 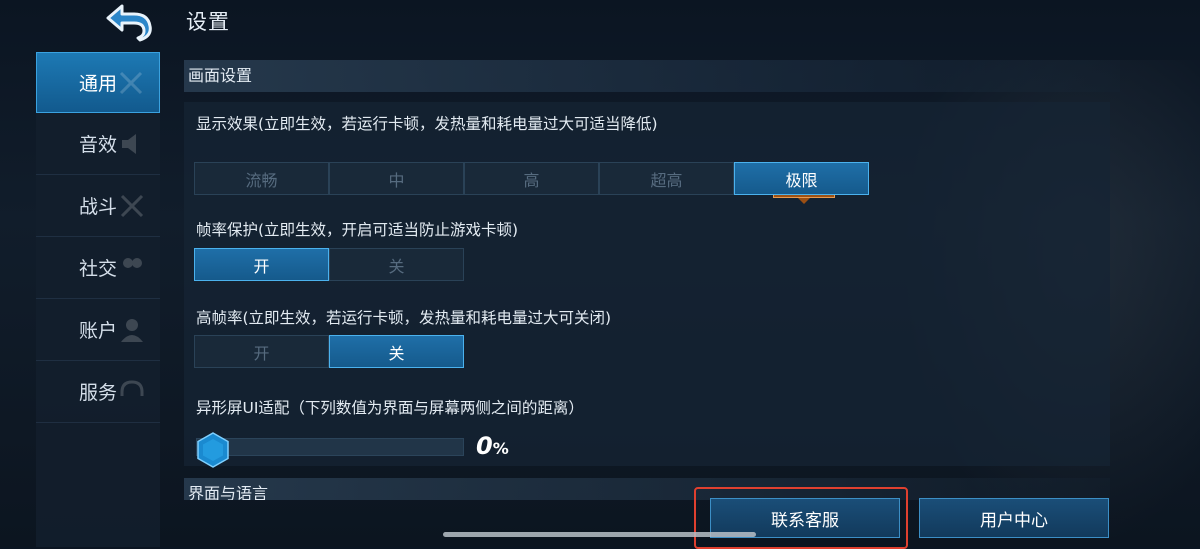 I want to click on frame-protect-toggle: 开 关, so click(x=329, y=264).